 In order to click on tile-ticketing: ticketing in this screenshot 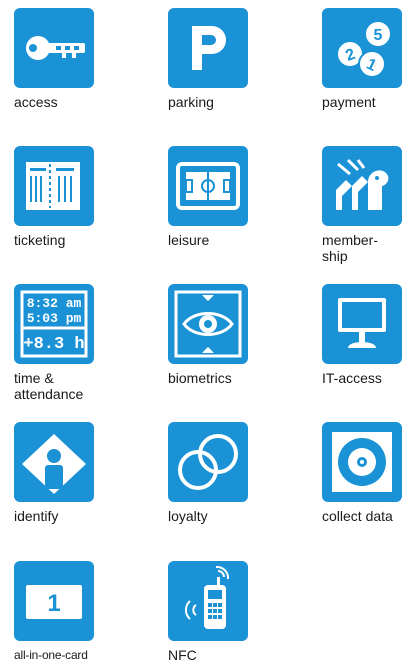, I will do `click(54, 197)`.